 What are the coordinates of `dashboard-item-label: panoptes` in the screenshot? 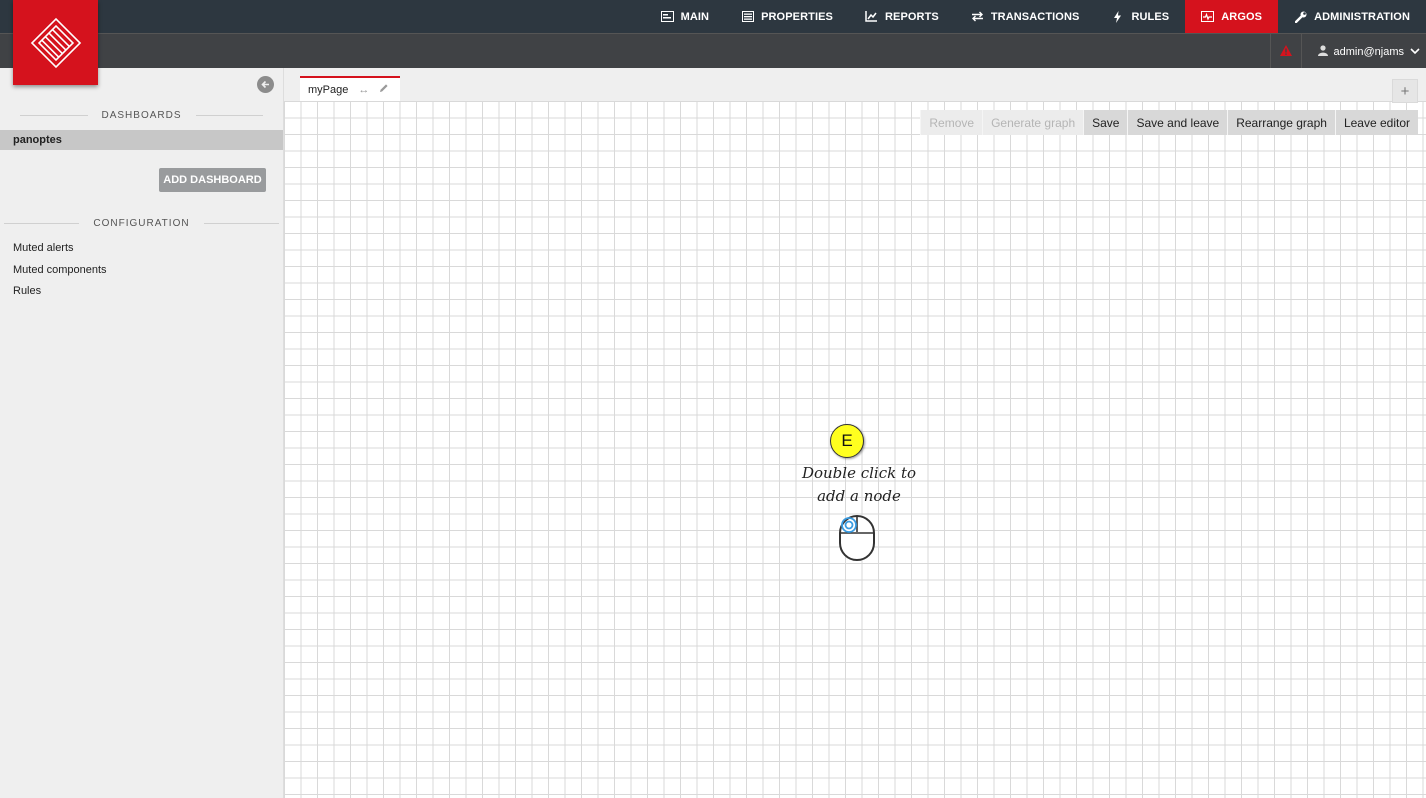 It's located at (37, 140).